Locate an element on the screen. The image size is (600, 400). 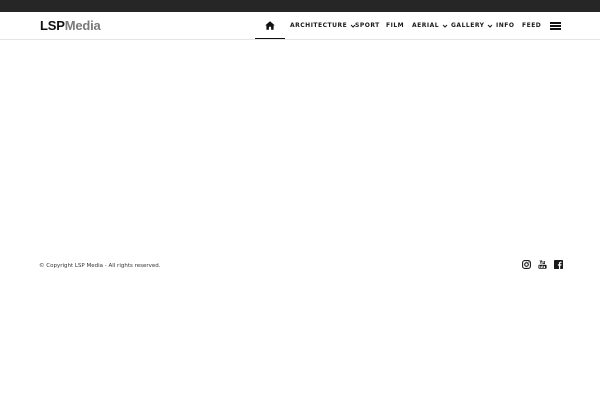
nav-label-feed: FEED is located at coordinates (532, 25).